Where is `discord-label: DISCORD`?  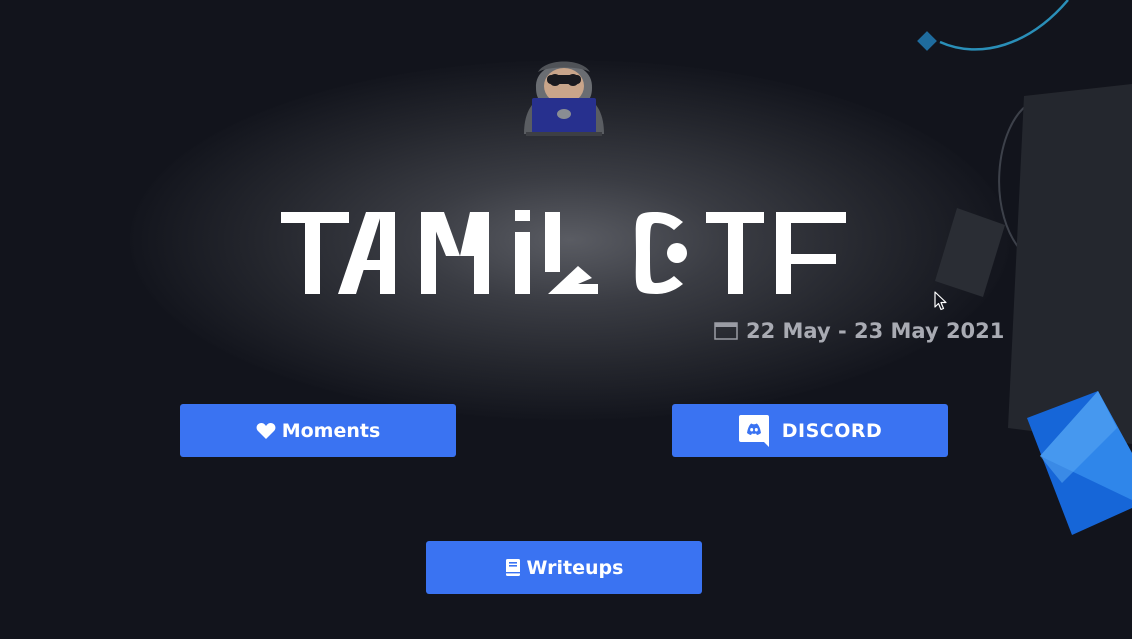 discord-label: DISCORD is located at coordinates (832, 430).